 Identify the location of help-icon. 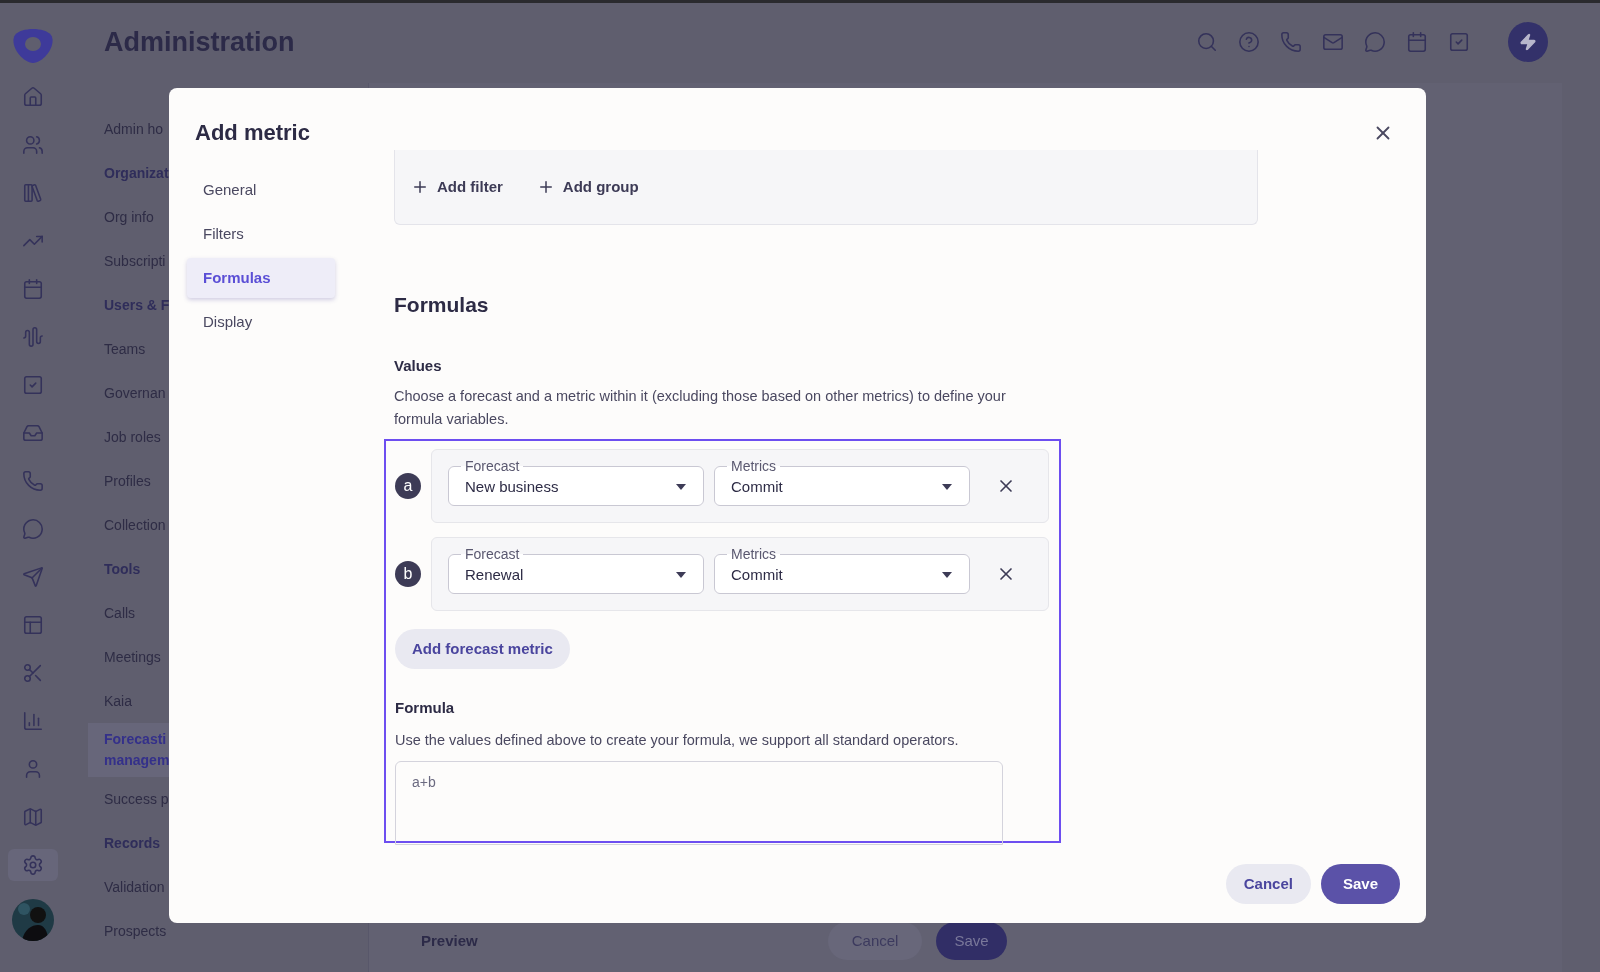
(1249, 42).